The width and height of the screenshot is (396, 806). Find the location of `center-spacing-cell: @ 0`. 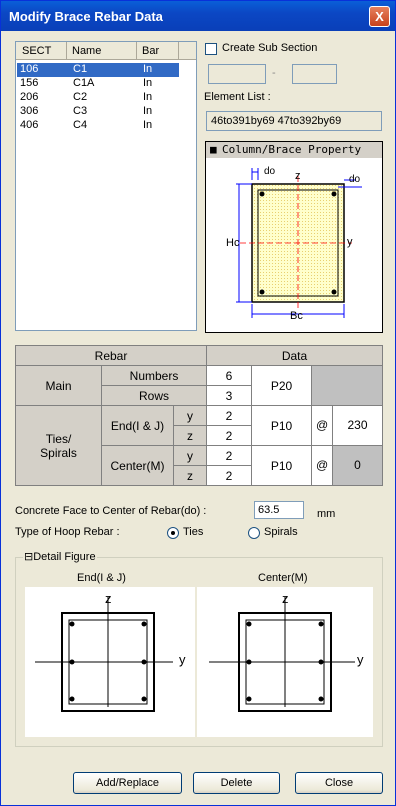

center-spacing-cell: @ 0 is located at coordinates (347, 465).